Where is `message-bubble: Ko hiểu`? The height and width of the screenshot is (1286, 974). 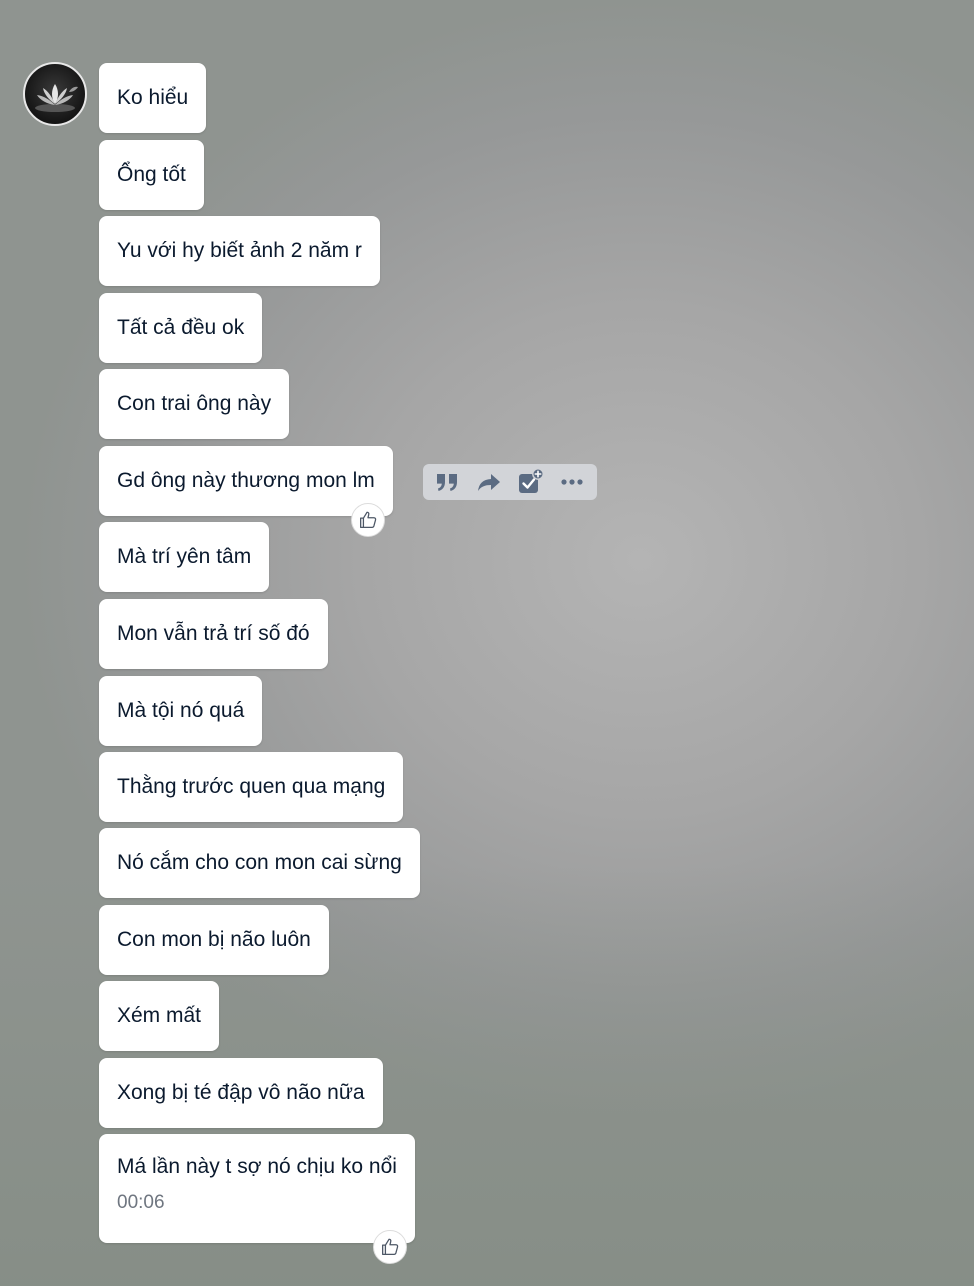
message-bubble: Ko hiểu is located at coordinates (153, 98).